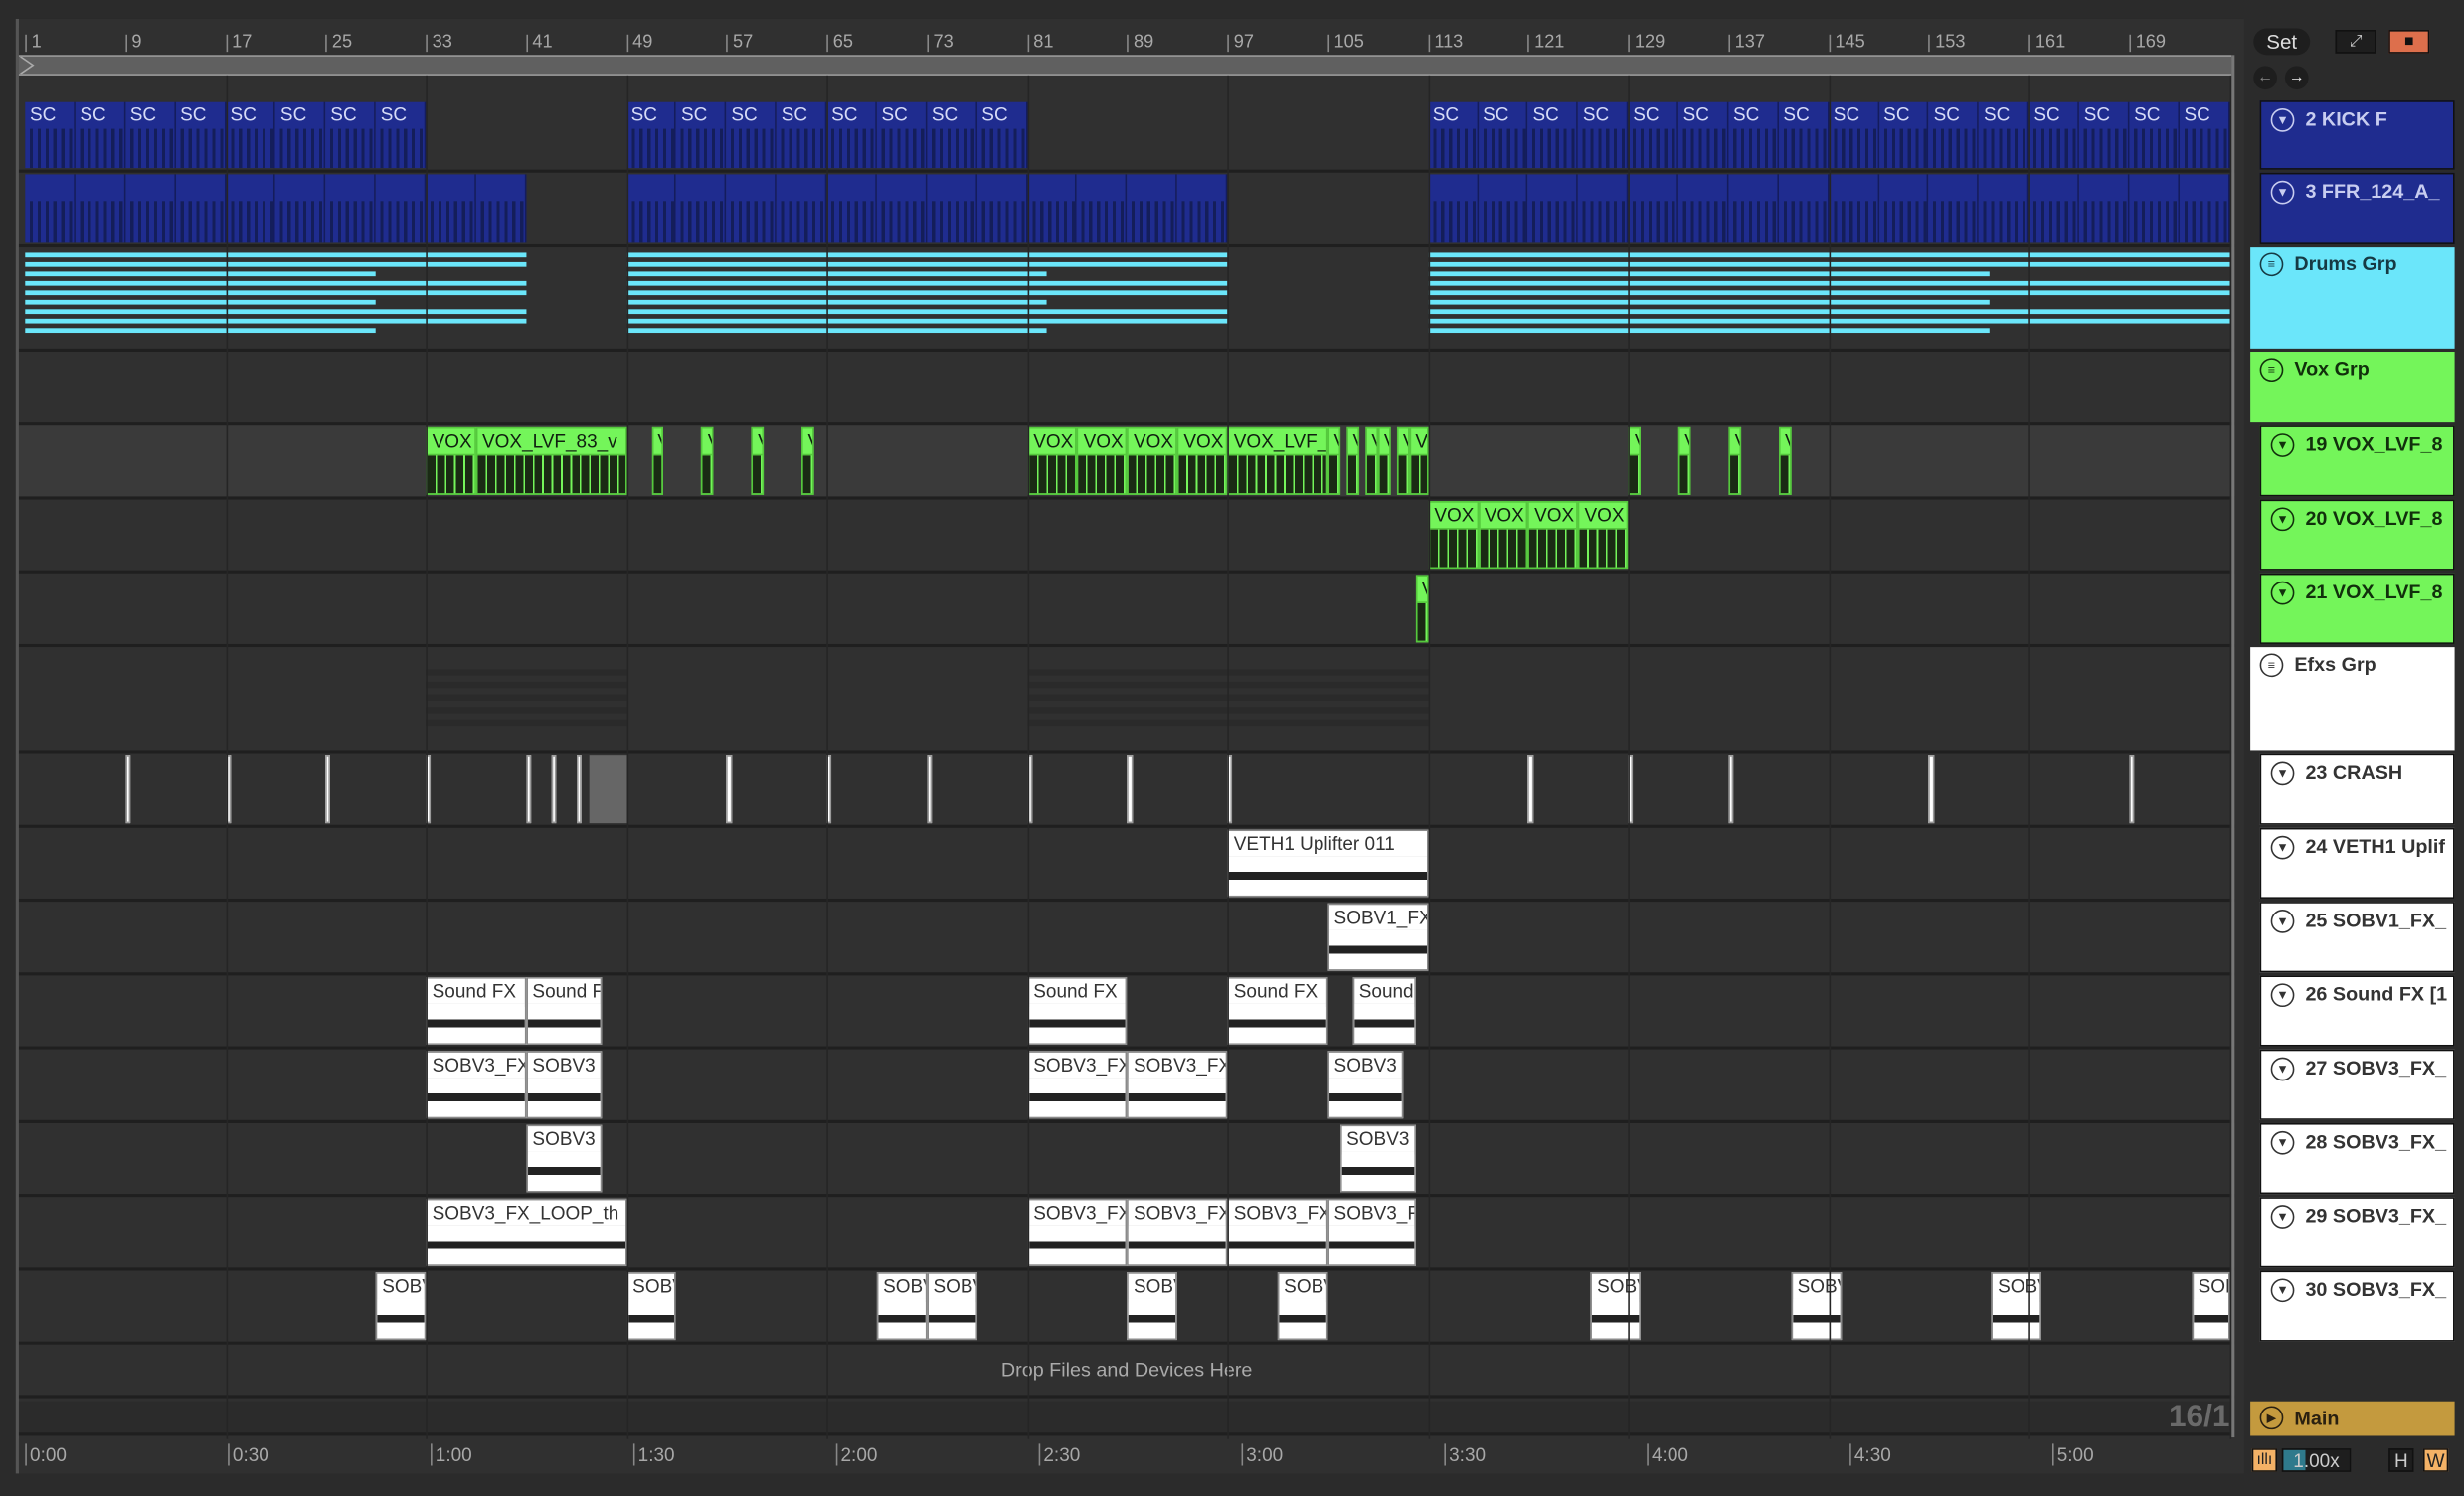 Image resolution: width=2464 pixels, height=1496 pixels. What do you see at coordinates (2355, 42) in the screenshot?
I see `expand-button: ⤢` at bounding box center [2355, 42].